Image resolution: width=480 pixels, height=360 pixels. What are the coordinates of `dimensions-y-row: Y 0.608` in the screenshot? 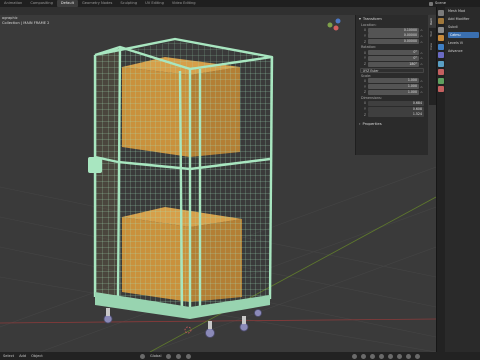 It's located at (392, 109).